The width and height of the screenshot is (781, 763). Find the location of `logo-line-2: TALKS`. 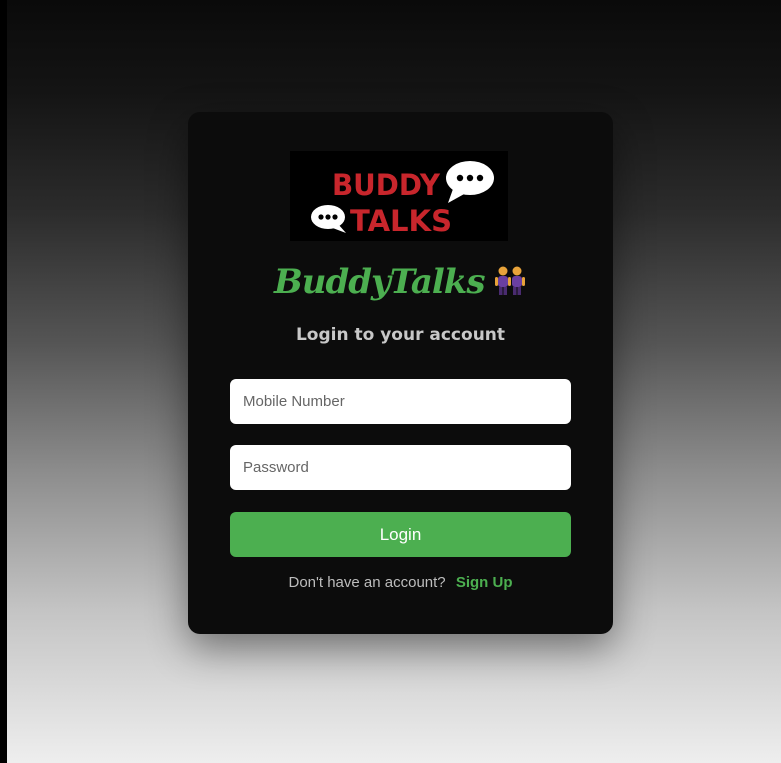

logo-line-2: TALKS is located at coordinates (401, 221).